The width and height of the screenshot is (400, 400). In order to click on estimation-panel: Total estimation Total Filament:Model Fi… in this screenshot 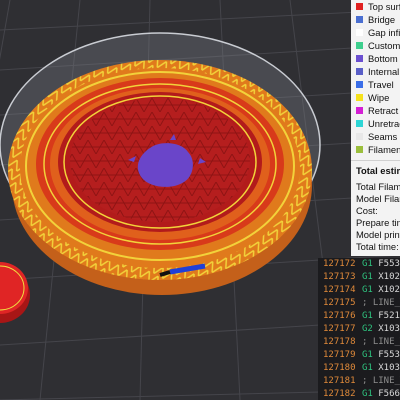, I will do `click(375, 208)`.